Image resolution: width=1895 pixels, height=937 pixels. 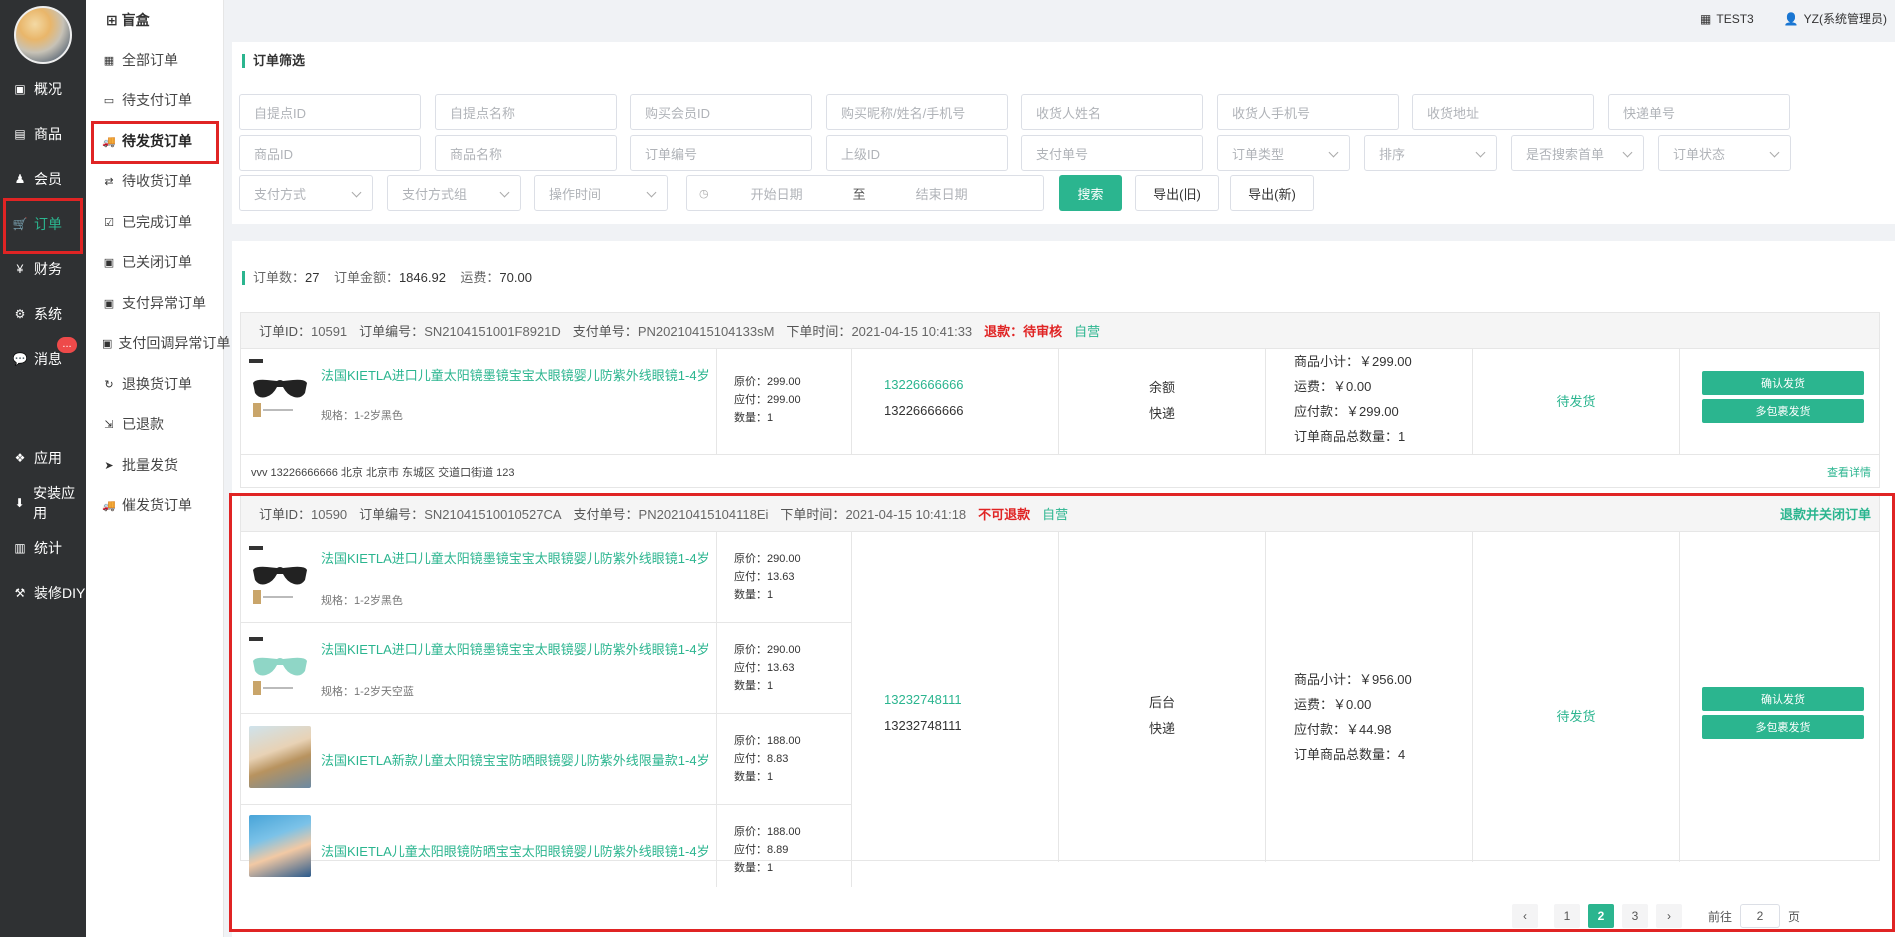 What do you see at coordinates (43, 269) in the screenshot?
I see `nav-finance: ¥ 财务` at bounding box center [43, 269].